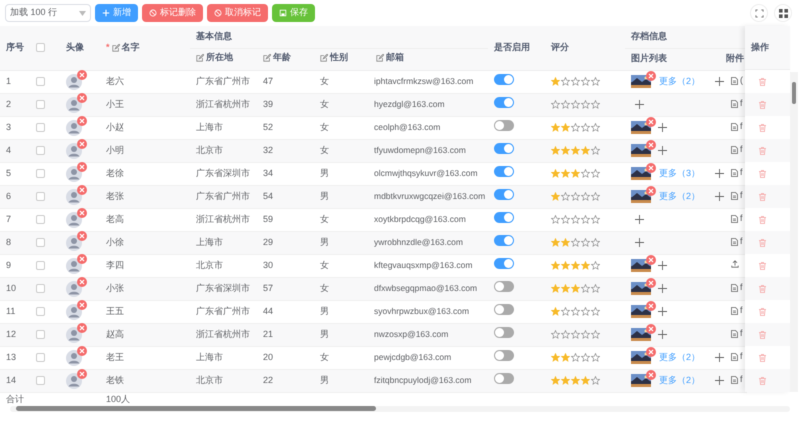 Image resolution: width=800 pixels, height=427 pixels. I want to click on columns-icon, so click(783, 13).